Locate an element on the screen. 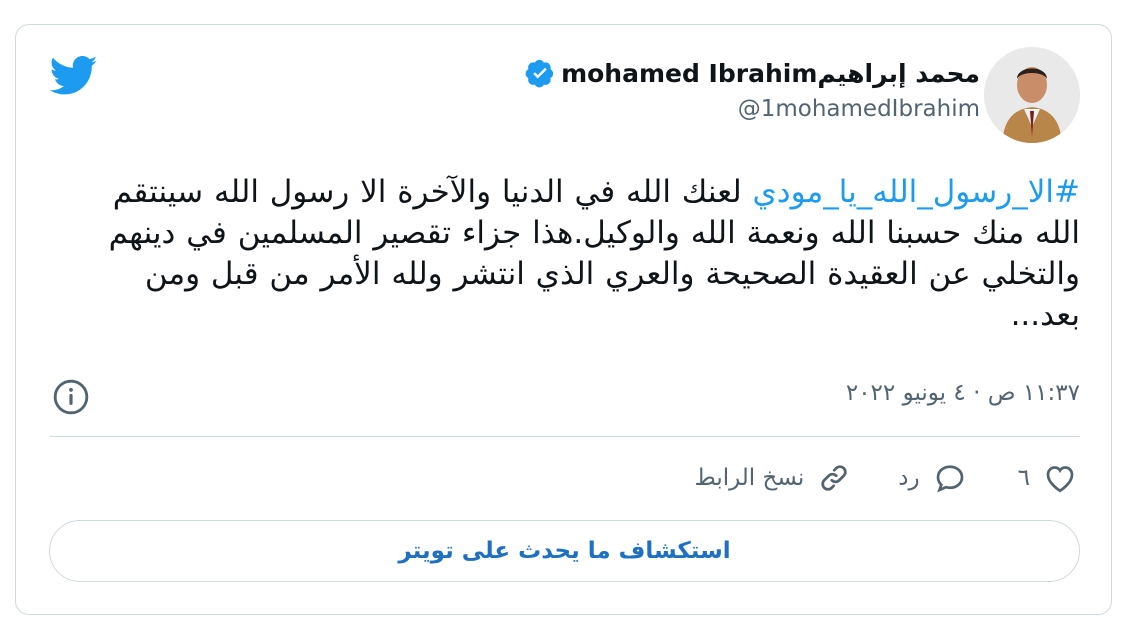 Image resolution: width=1130 pixels, height=628 pixels. verified-badge-icon is located at coordinates (539, 73).